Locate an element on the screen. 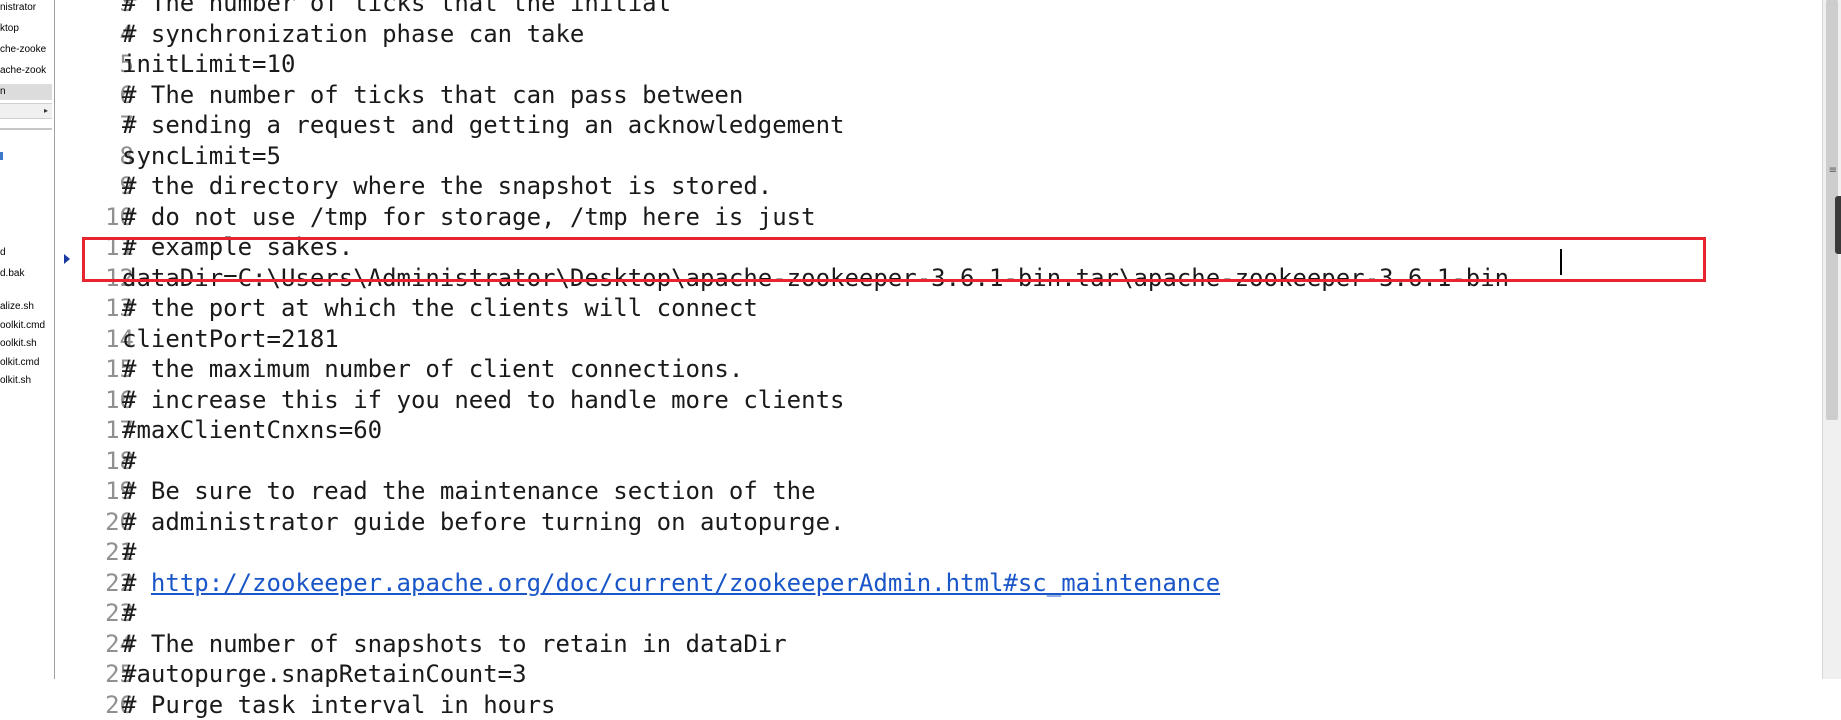  tree-item: ache-zook is located at coordinates (26, 71).